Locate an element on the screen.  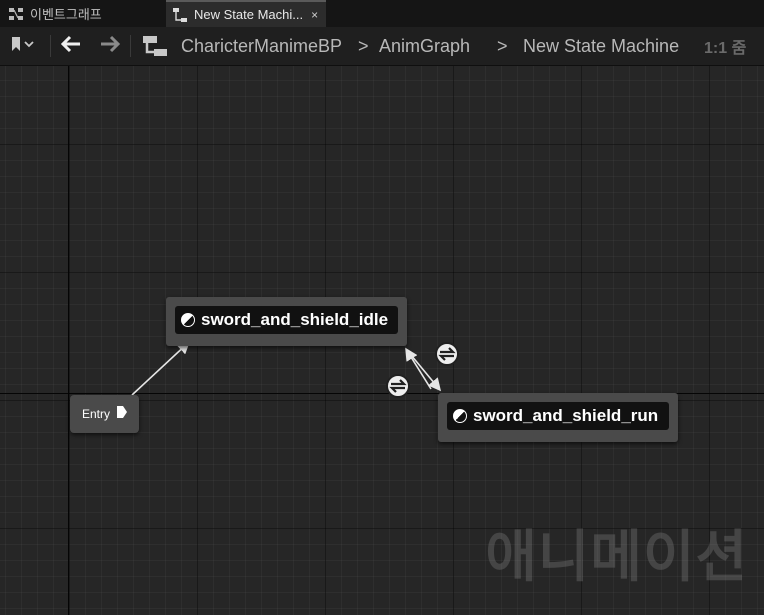
close-icon: × is located at coordinates (314, 15).